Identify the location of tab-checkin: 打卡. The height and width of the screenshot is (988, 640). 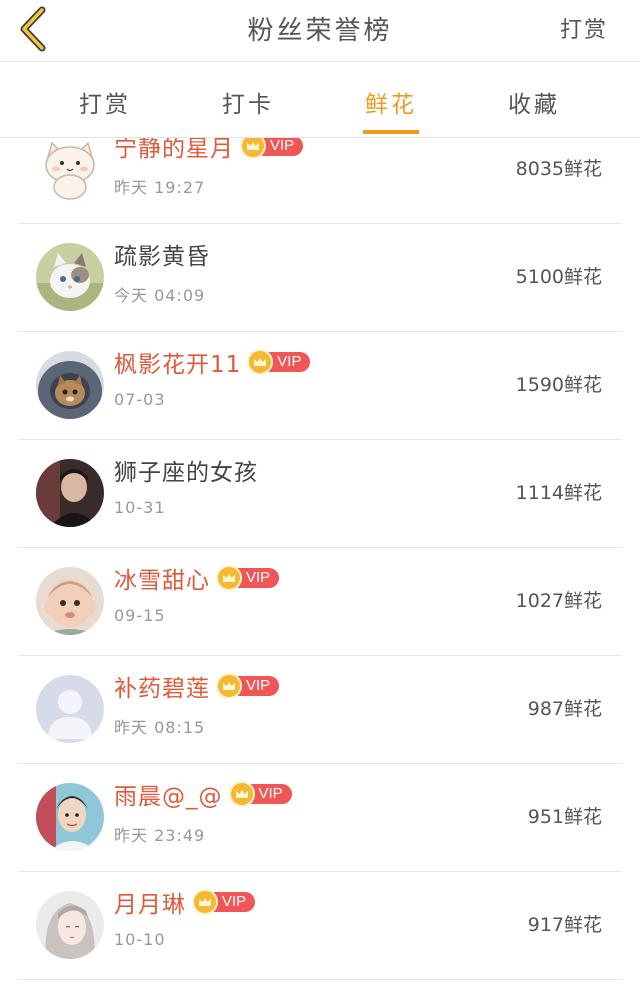
(248, 102).